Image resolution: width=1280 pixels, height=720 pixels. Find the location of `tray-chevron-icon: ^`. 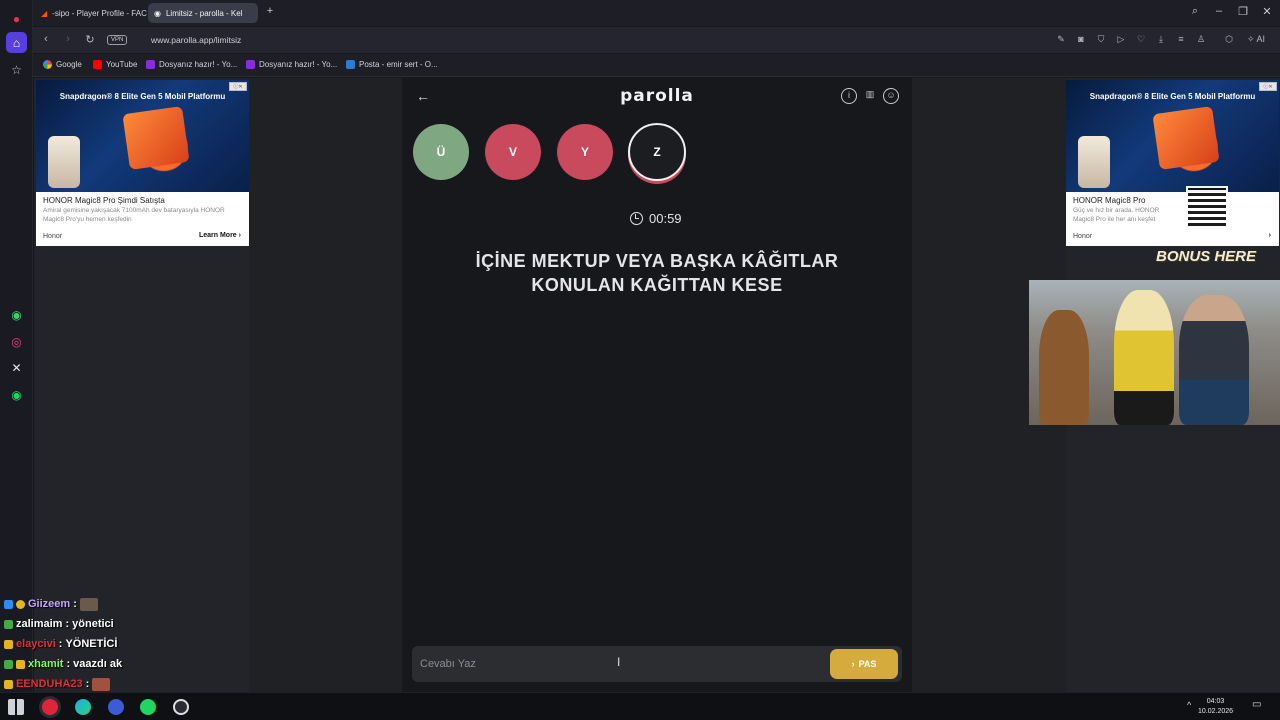

tray-chevron-icon: ^ is located at coordinates (1189, 705).